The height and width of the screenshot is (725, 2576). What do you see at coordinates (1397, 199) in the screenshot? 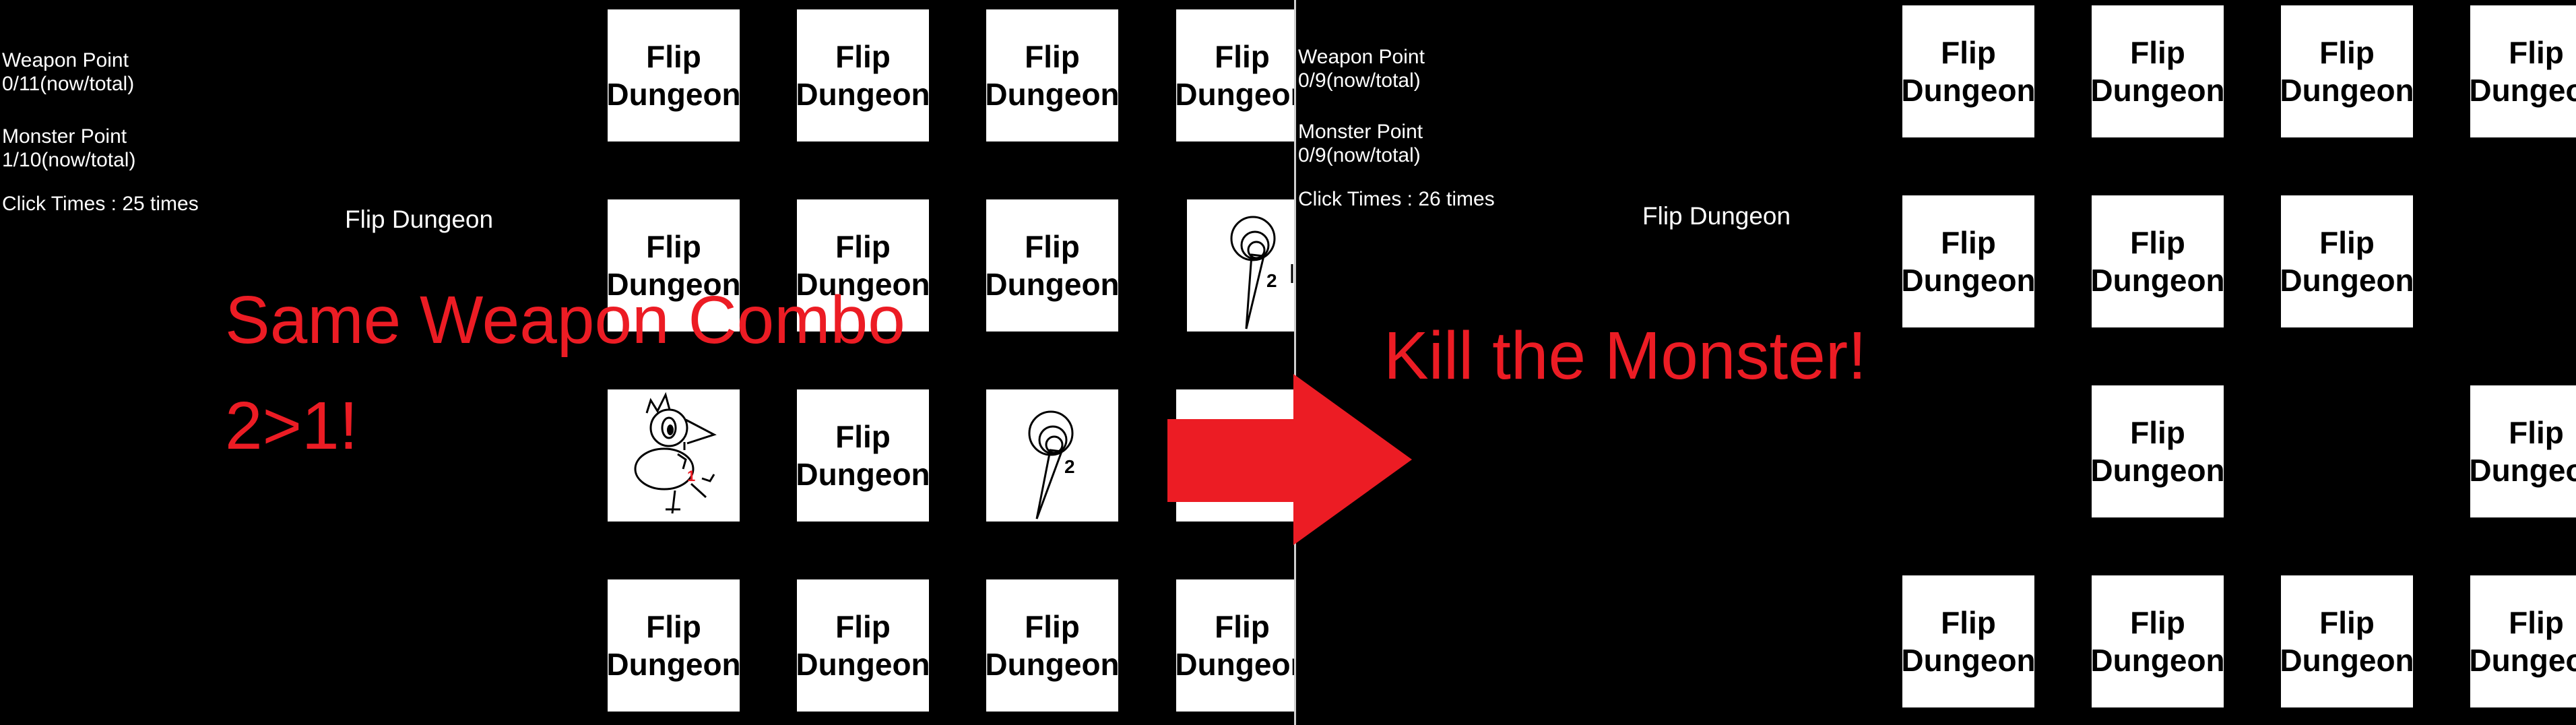
I see `click-times: Click Times : 26 times` at bounding box center [1397, 199].